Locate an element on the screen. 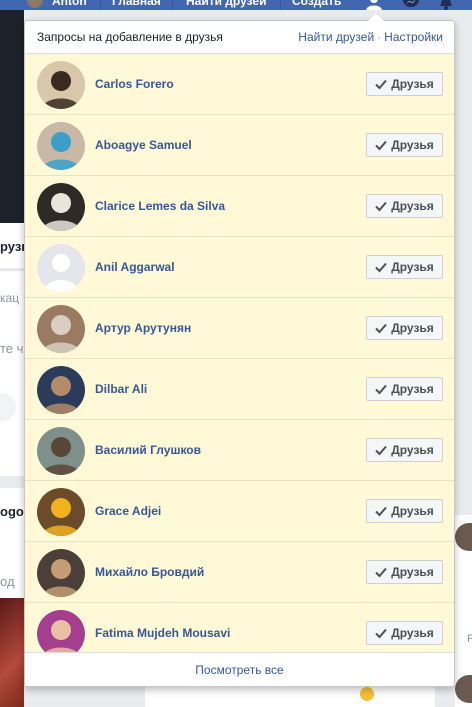 This screenshot has width=472, height=707. friend-request-row: Fatima Mujdeh Mousavi Друзья is located at coordinates (239, 628).